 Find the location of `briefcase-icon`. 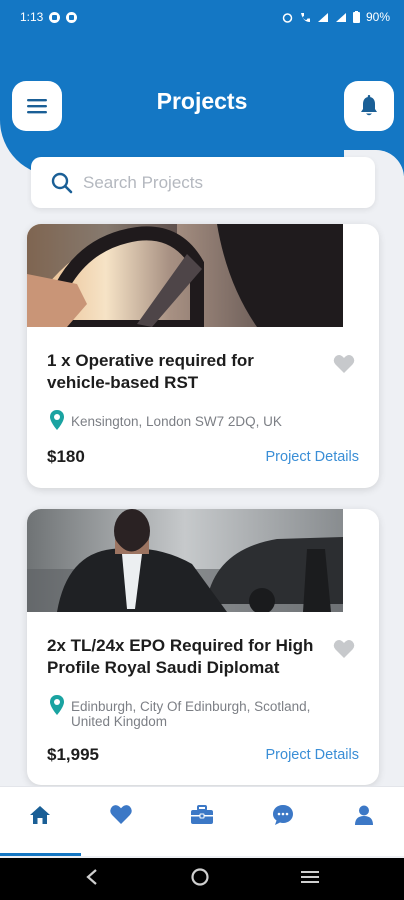

briefcase-icon is located at coordinates (201, 814).